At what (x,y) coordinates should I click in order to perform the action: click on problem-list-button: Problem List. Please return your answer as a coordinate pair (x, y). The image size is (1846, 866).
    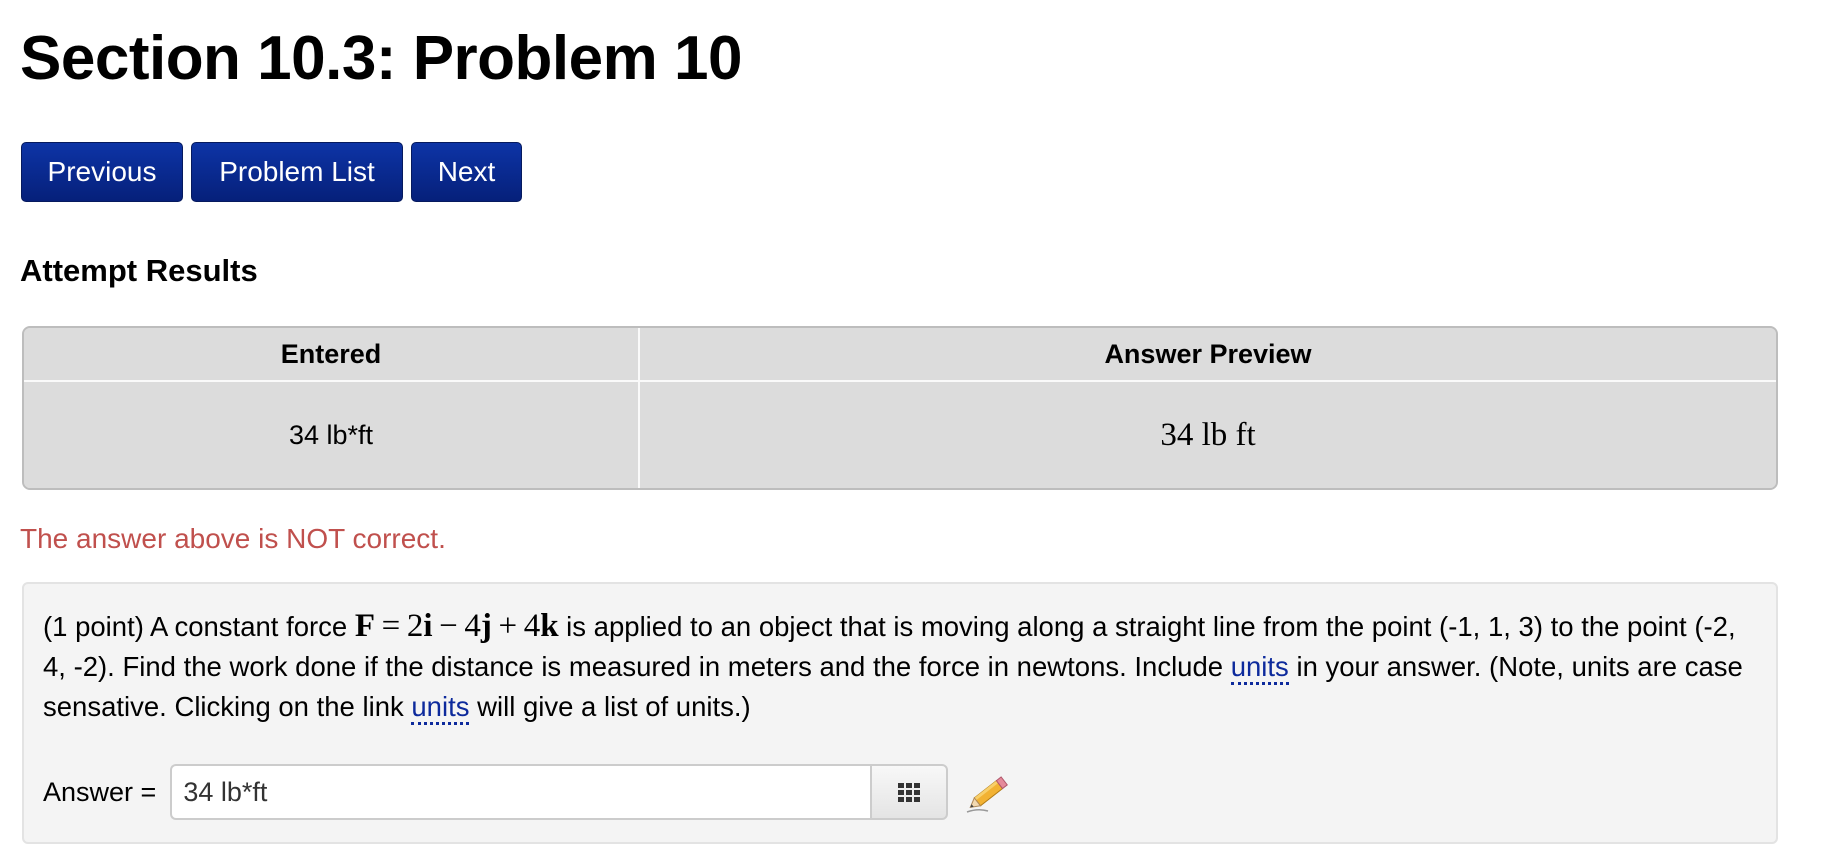
    Looking at the image, I should click on (297, 172).